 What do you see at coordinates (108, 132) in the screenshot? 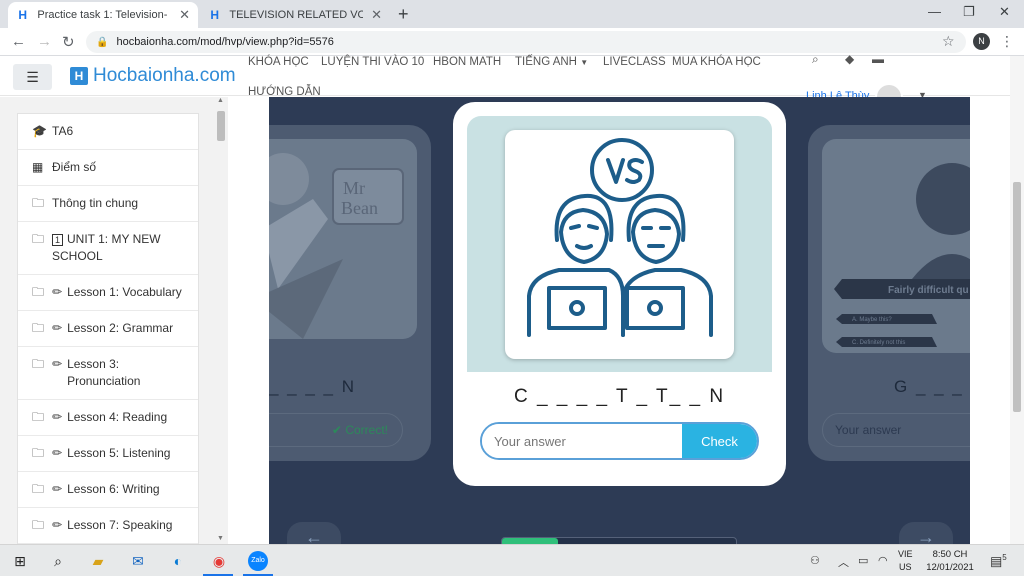
I see `drawer-item-ta6: 🎓 TA6` at bounding box center [108, 132].